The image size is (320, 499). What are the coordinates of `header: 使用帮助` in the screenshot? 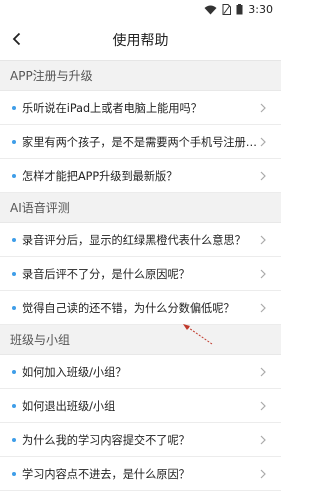 It's located at (140, 40).